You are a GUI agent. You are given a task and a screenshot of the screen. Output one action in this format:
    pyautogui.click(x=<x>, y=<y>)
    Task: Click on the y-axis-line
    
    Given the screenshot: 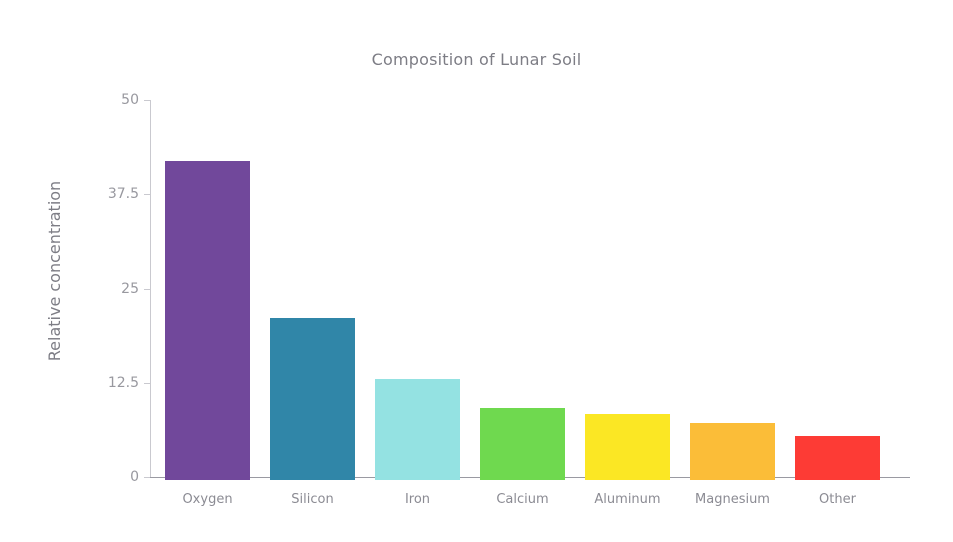 What is the action you would take?
    pyautogui.click(x=150, y=288)
    